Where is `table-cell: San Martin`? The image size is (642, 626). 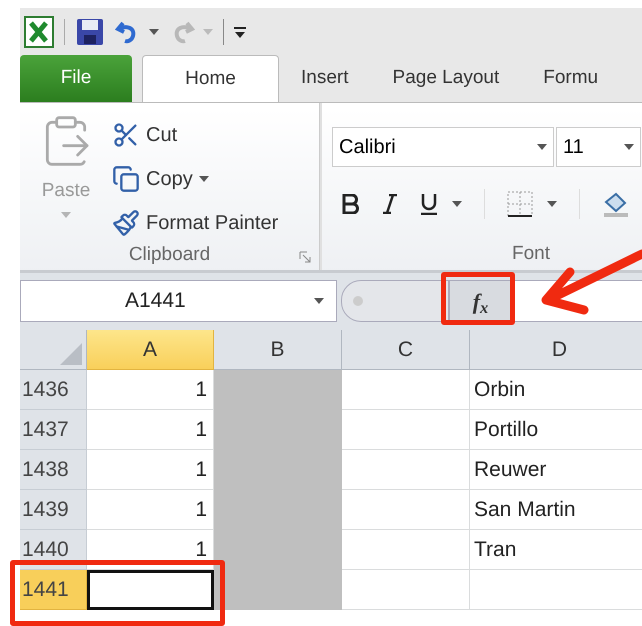
table-cell: San Martin is located at coordinates (556, 510).